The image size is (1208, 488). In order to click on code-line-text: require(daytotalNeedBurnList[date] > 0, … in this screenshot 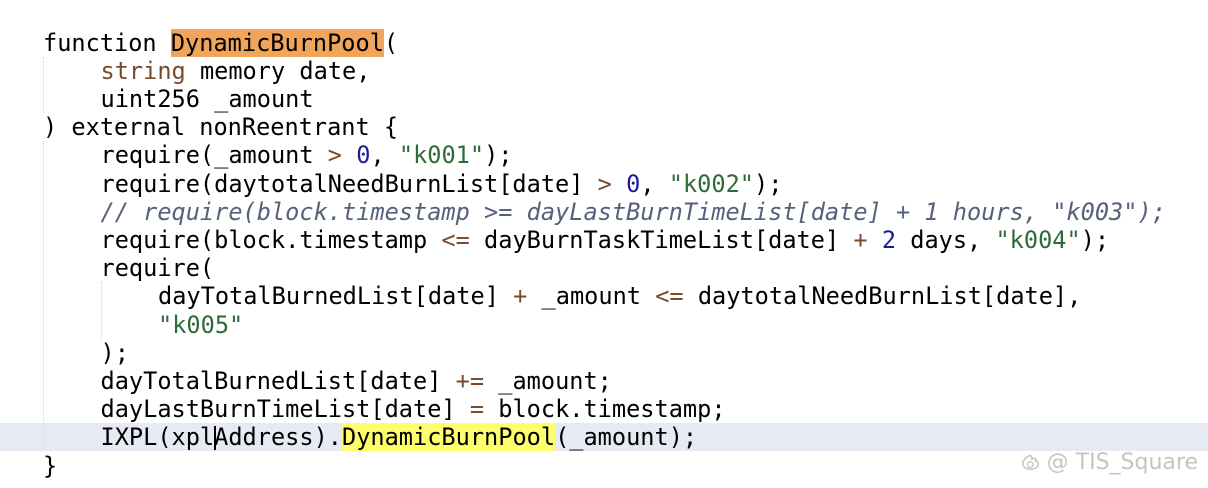, I will do `click(442, 184)`.